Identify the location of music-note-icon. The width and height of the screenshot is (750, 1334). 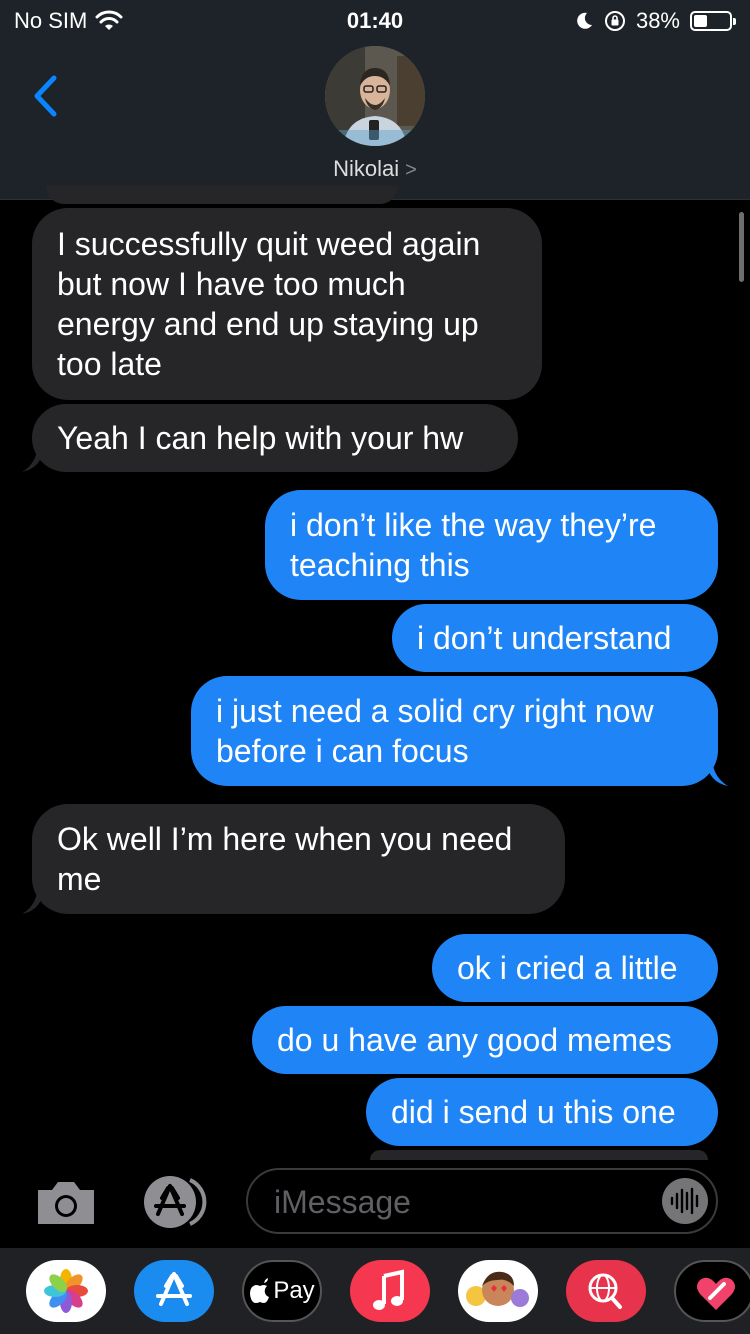
(388, 1289).